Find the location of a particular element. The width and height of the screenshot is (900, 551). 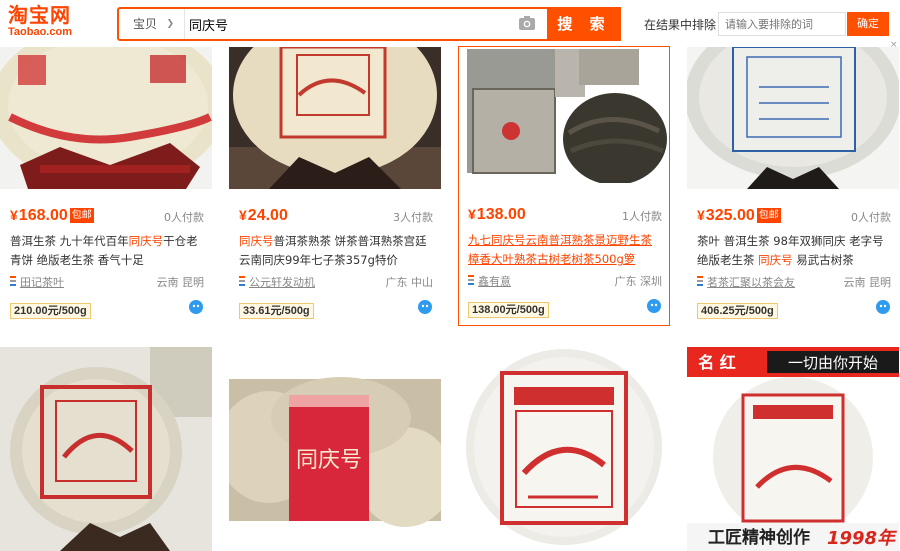

sales-count: 3人付款 is located at coordinates (413, 217).